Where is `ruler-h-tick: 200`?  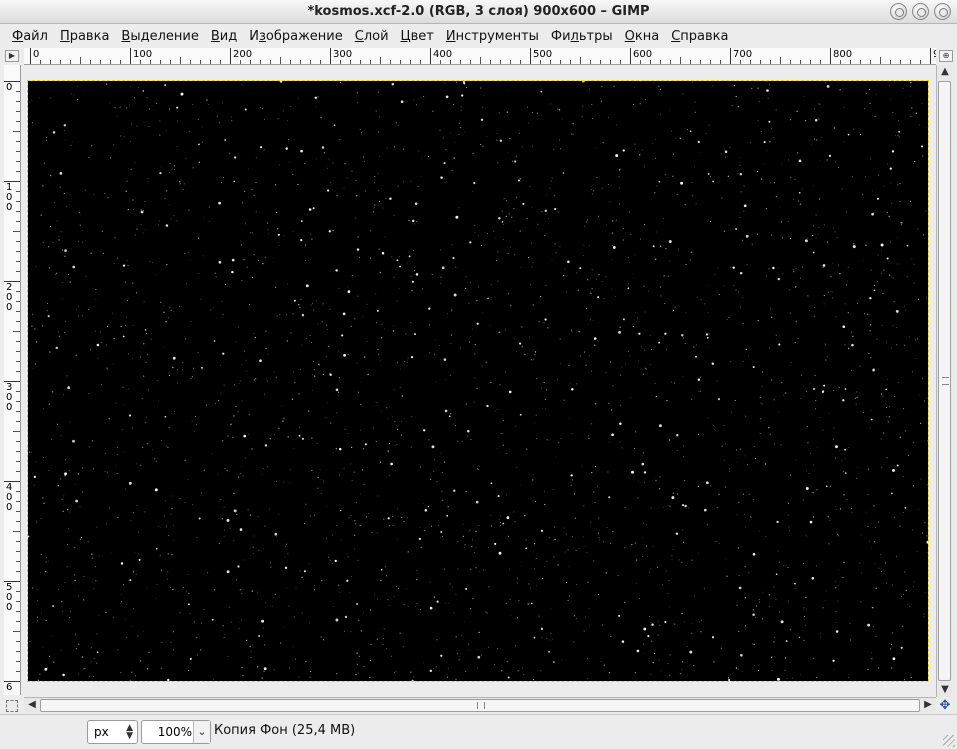
ruler-h-tick: 200 is located at coordinates (241, 56).